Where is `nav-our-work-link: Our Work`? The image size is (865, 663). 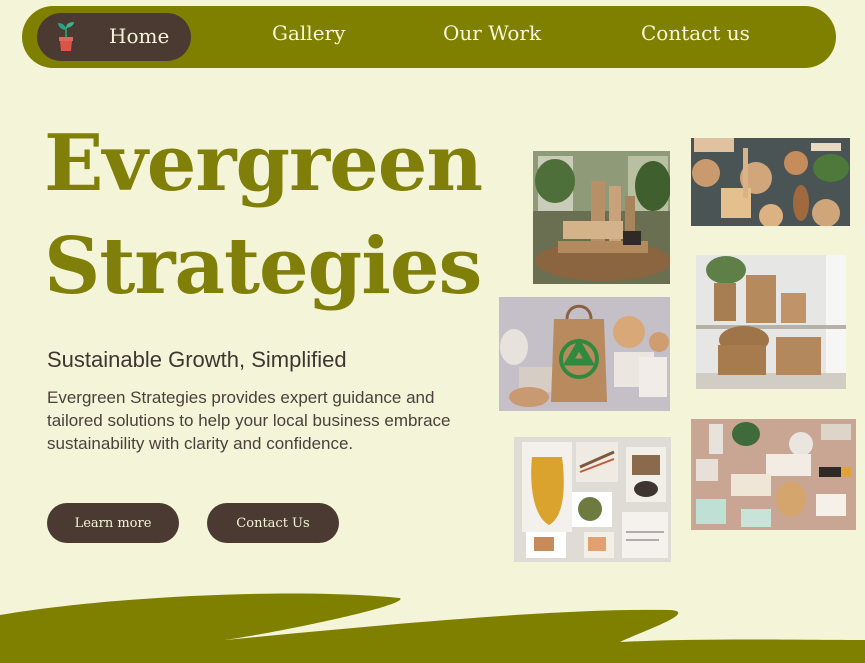
nav-our-work-link: Our Work is located at coordinates (492, 33).